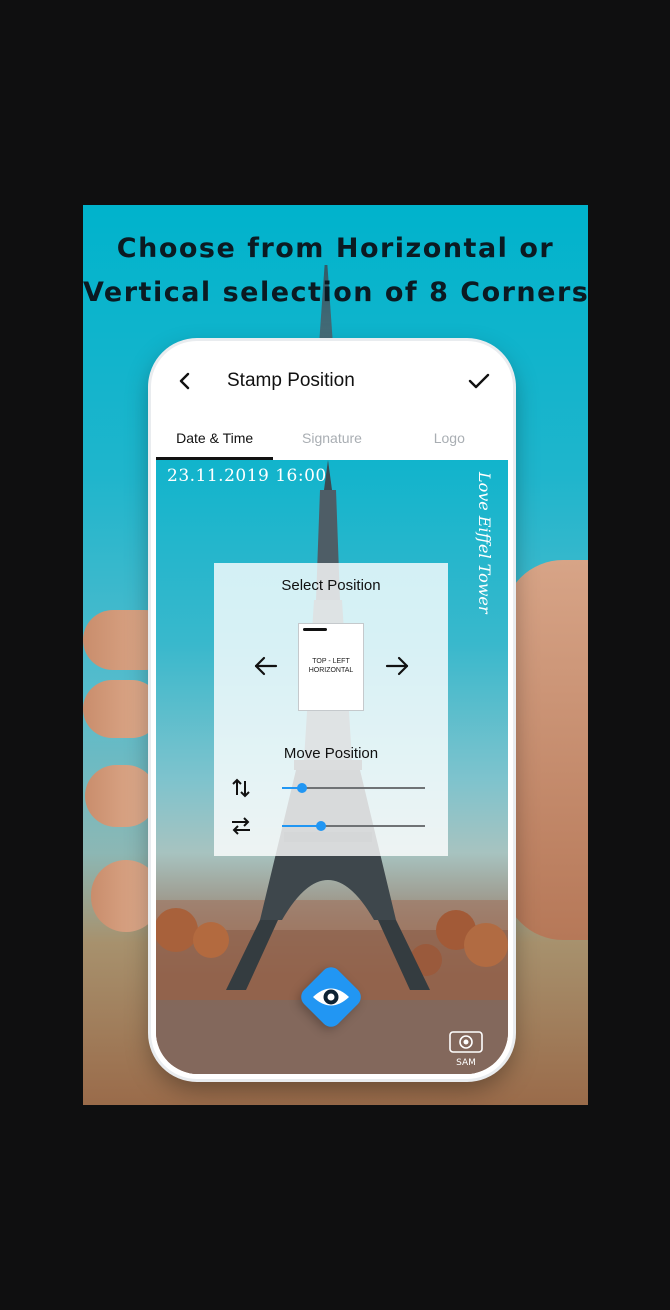  I want to click on headline-line-2: Vertical selection of 8 Corners, so click(335, 292).